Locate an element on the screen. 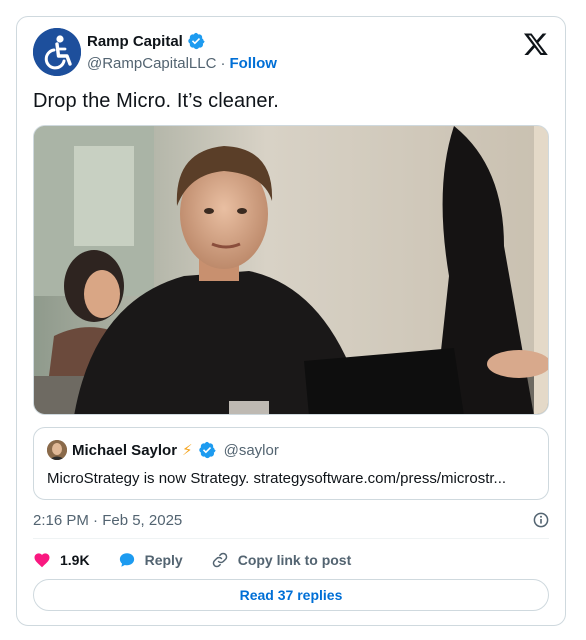  quoted-author-name: Michael Saylor is located at coordinates (125, 450).